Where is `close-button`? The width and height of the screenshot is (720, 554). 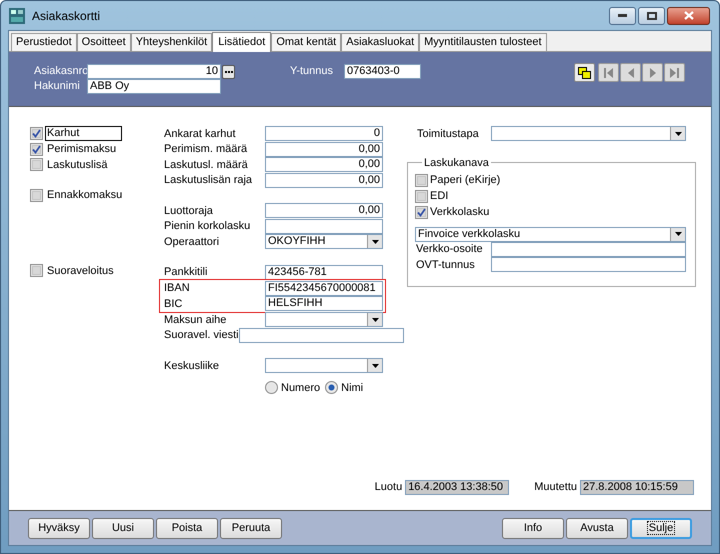 close-button is located at coordinates (688, 15).